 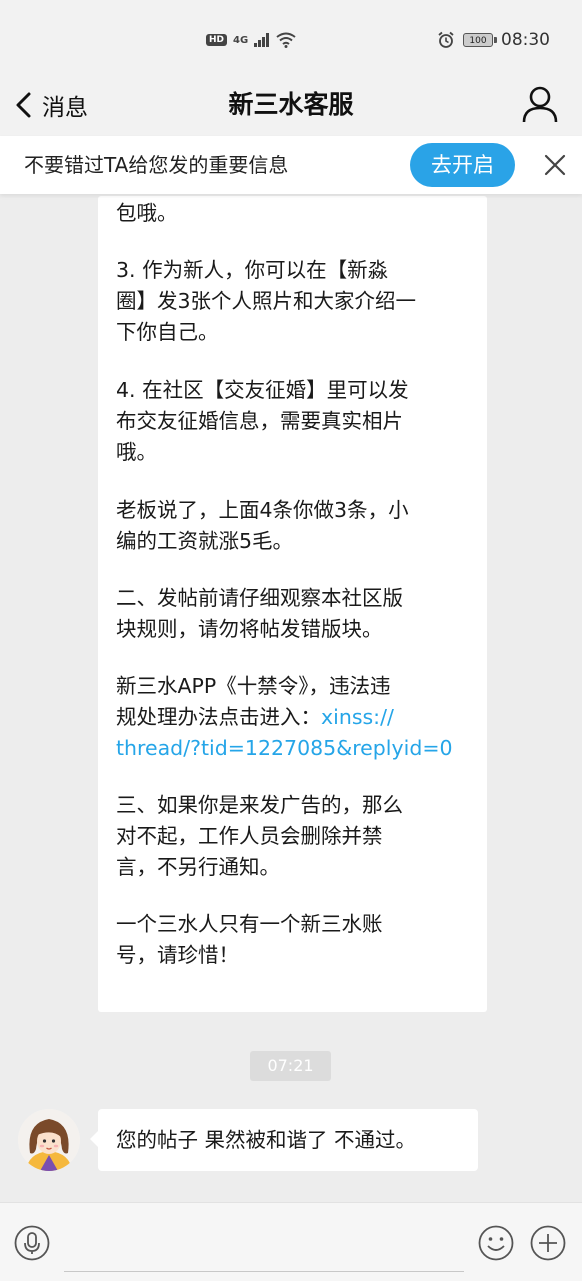 I want to click on status-time: 08:30, so click(x=525, y=40).